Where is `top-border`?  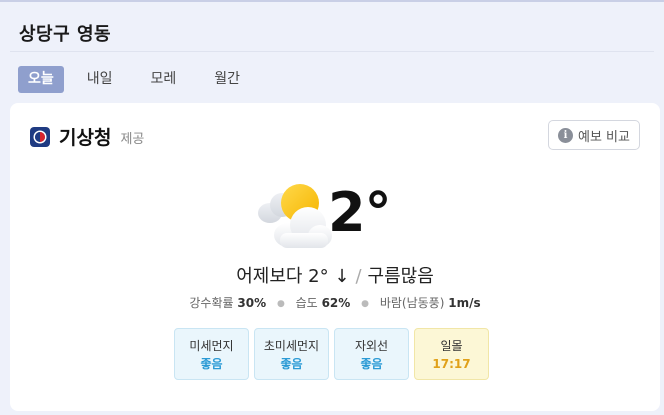 top-border is located at coordinates (332, 1).